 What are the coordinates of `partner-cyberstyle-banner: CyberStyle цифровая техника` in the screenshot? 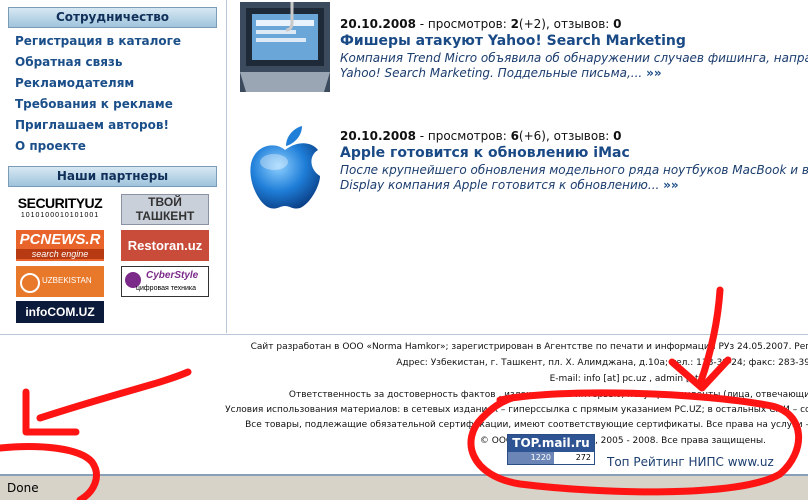 It's located at (165, 281).